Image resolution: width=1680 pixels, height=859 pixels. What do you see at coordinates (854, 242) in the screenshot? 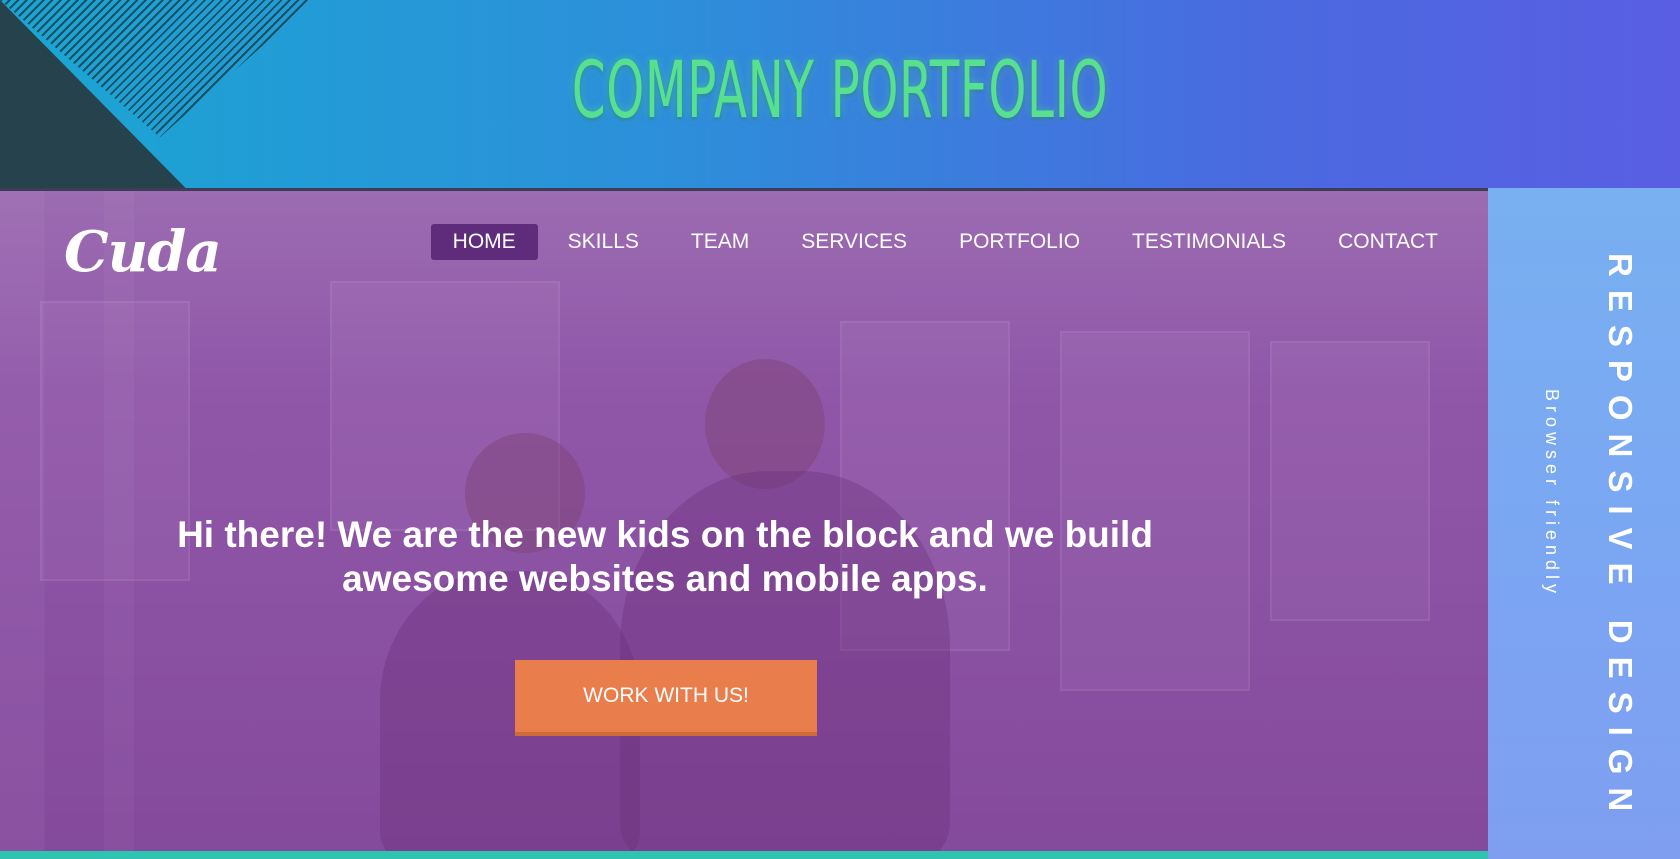
I see `nav-services: SERVICES` at bounding box center [854, 242].